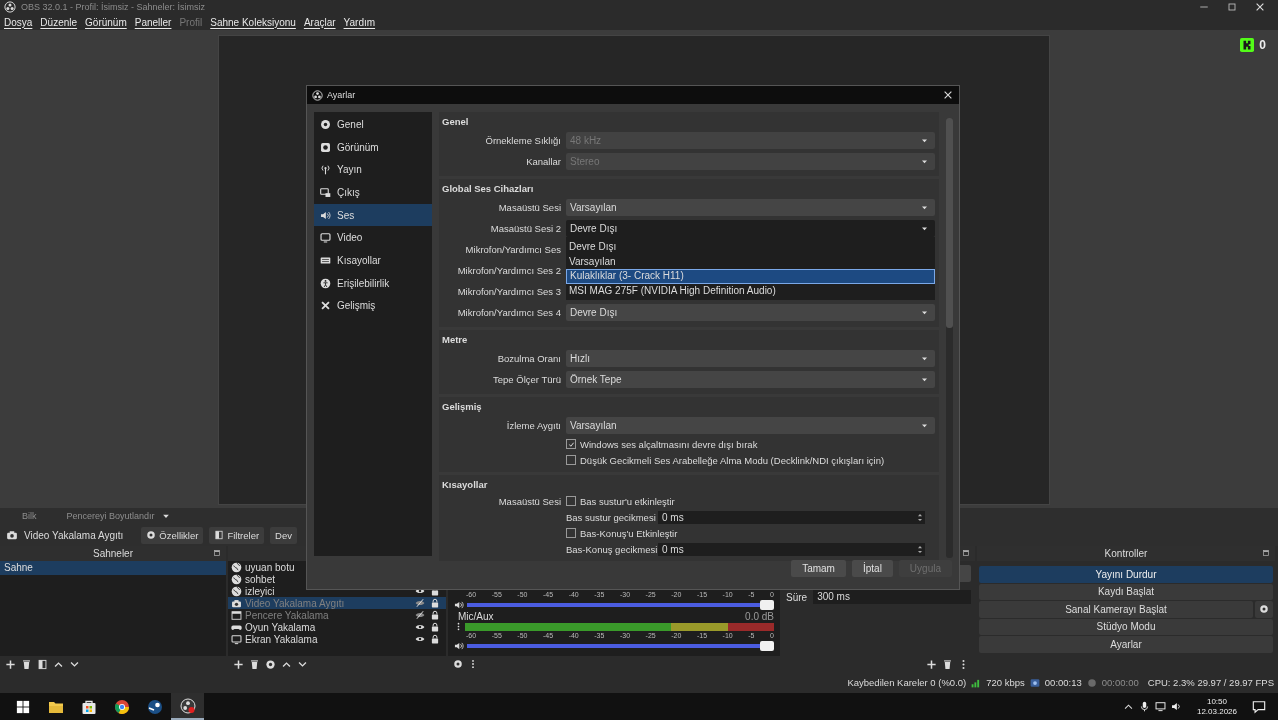  What do you see at coordinates (325, 238) in the screenshot?
I see `monitor-icon` at bounding box center [325, 238].